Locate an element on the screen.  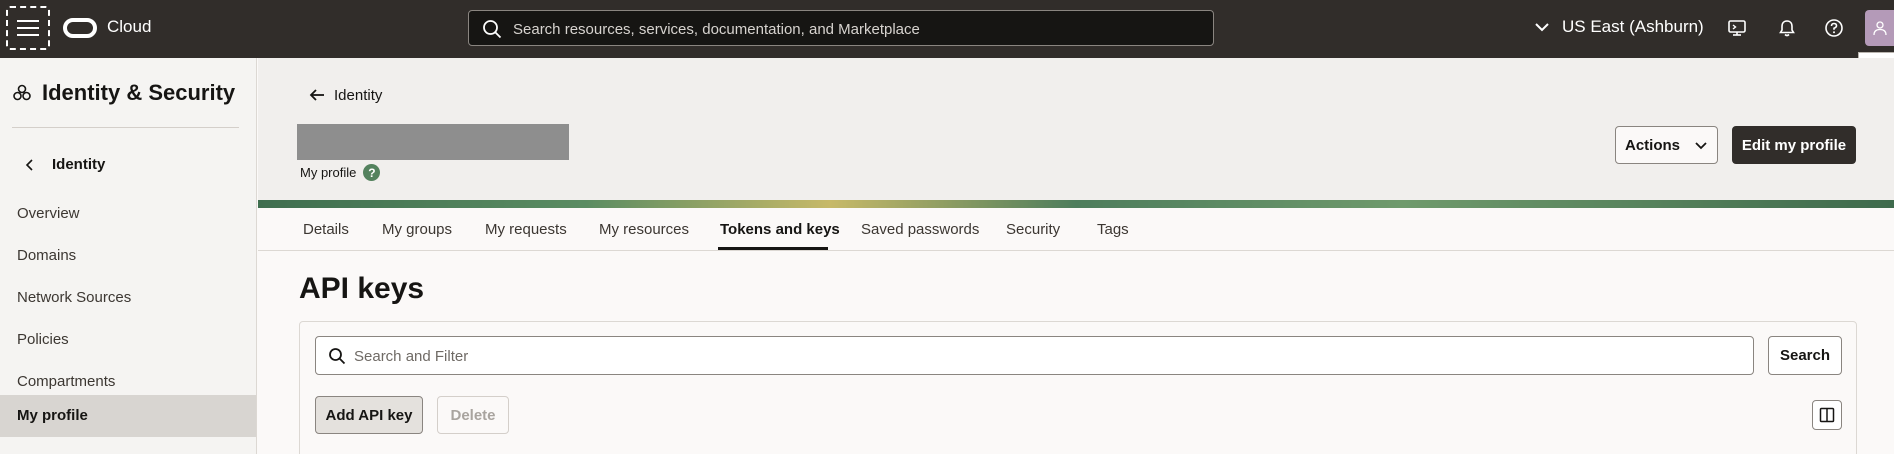
tab-tags: Tags is located at coordinates (1113, 229).